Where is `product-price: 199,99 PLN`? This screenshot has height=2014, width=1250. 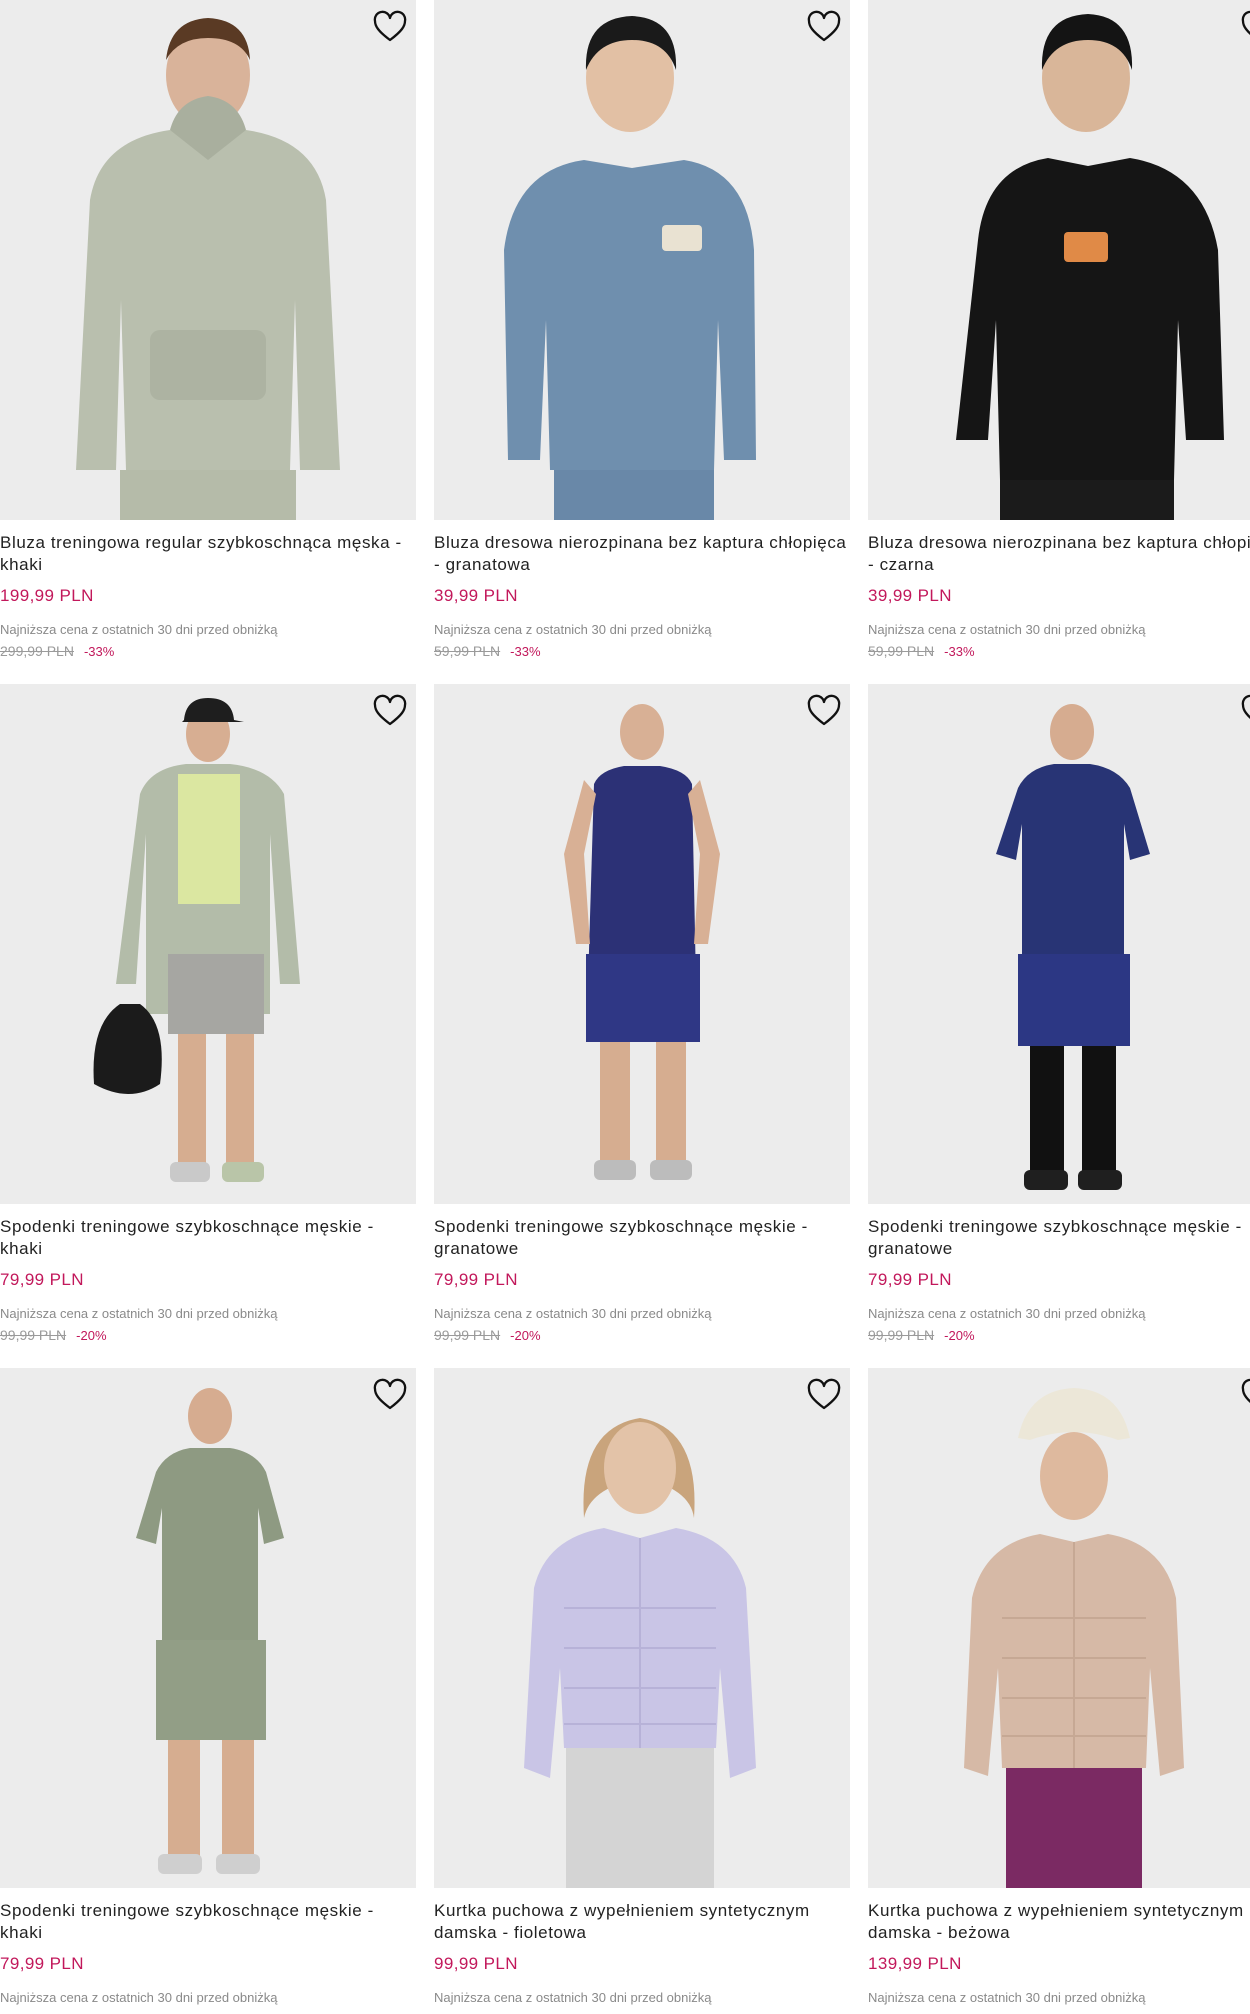
product-price: 199,99 PLN is located at coordinates (47, 595).